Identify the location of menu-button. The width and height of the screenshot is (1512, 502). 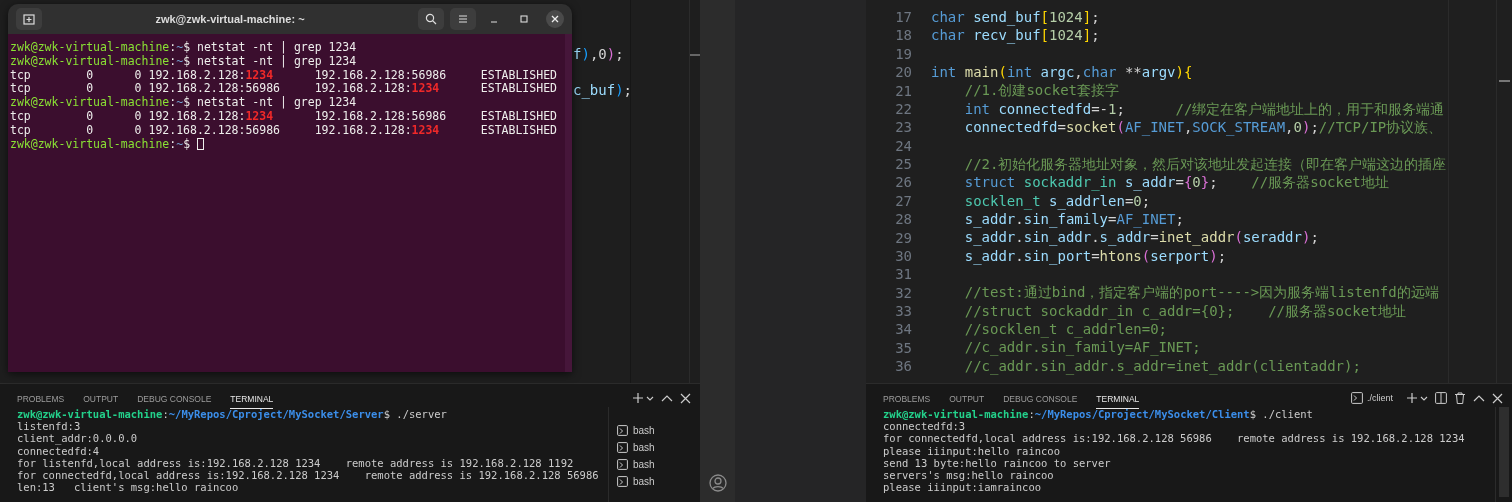
(463, 19).